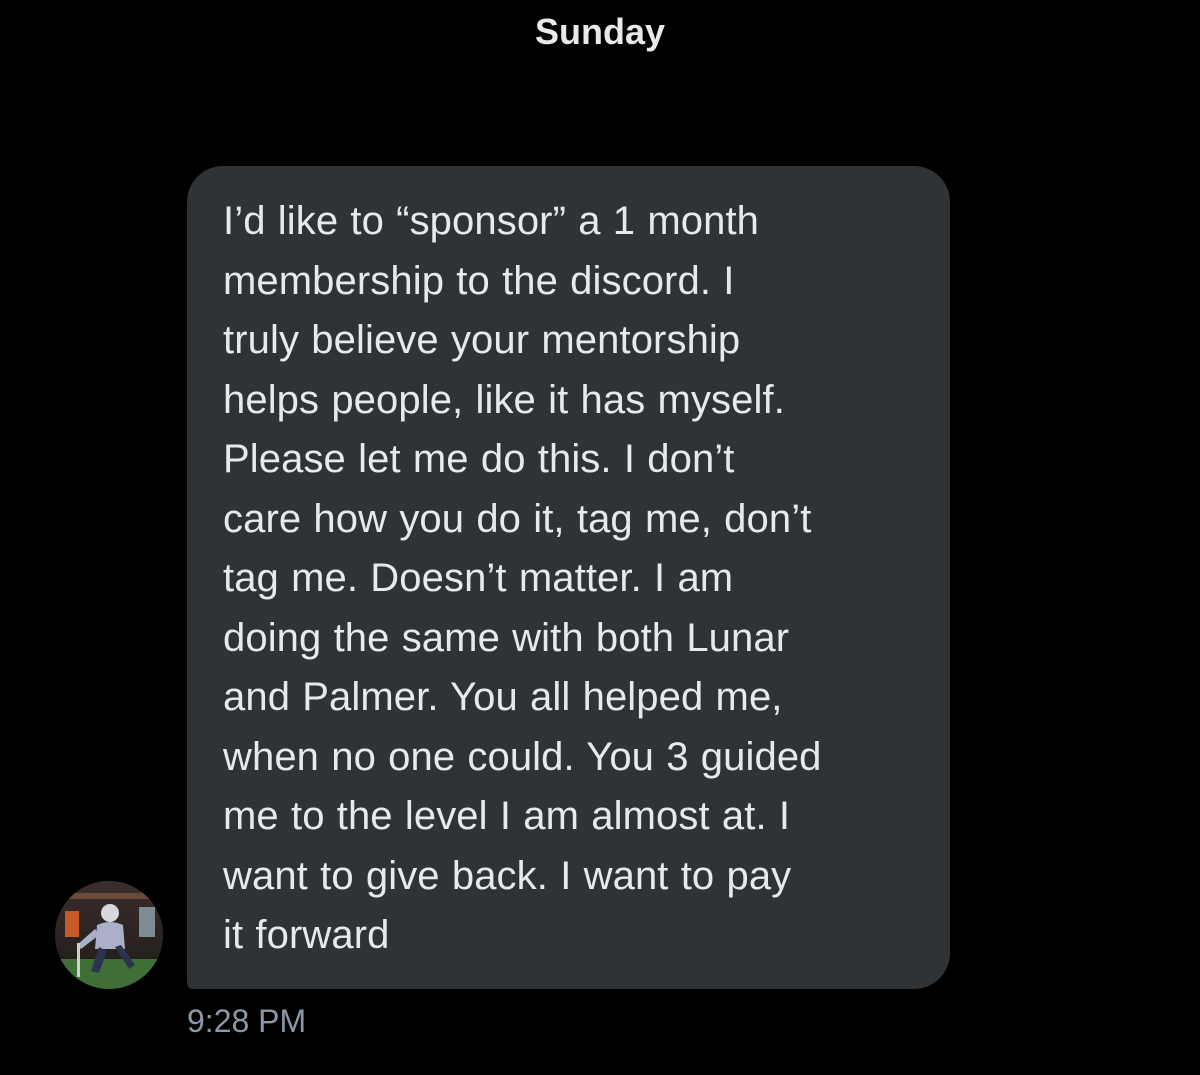 The height and width of the screenshot is (1075, 1200). I want to click on message-line: truly believe your mentorship, so click(482, 340).